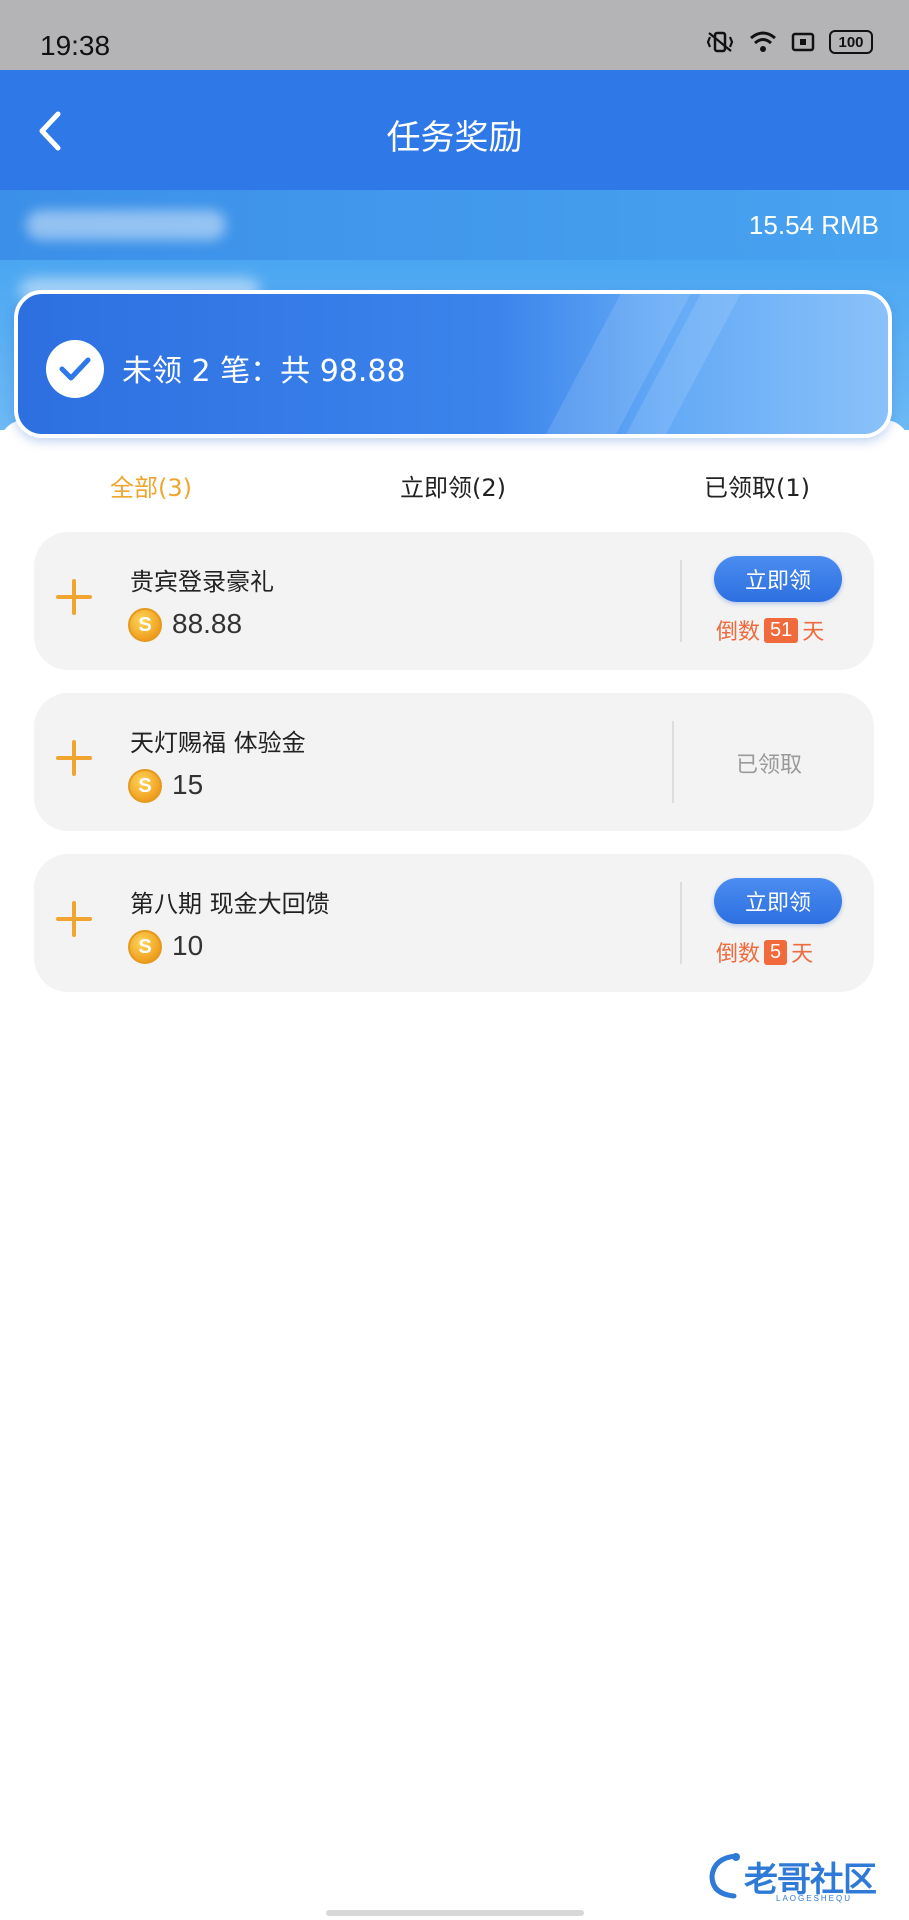 This screenshot has height=1920, width=909. I want to click on blurred-account-info, so click(126, 225).